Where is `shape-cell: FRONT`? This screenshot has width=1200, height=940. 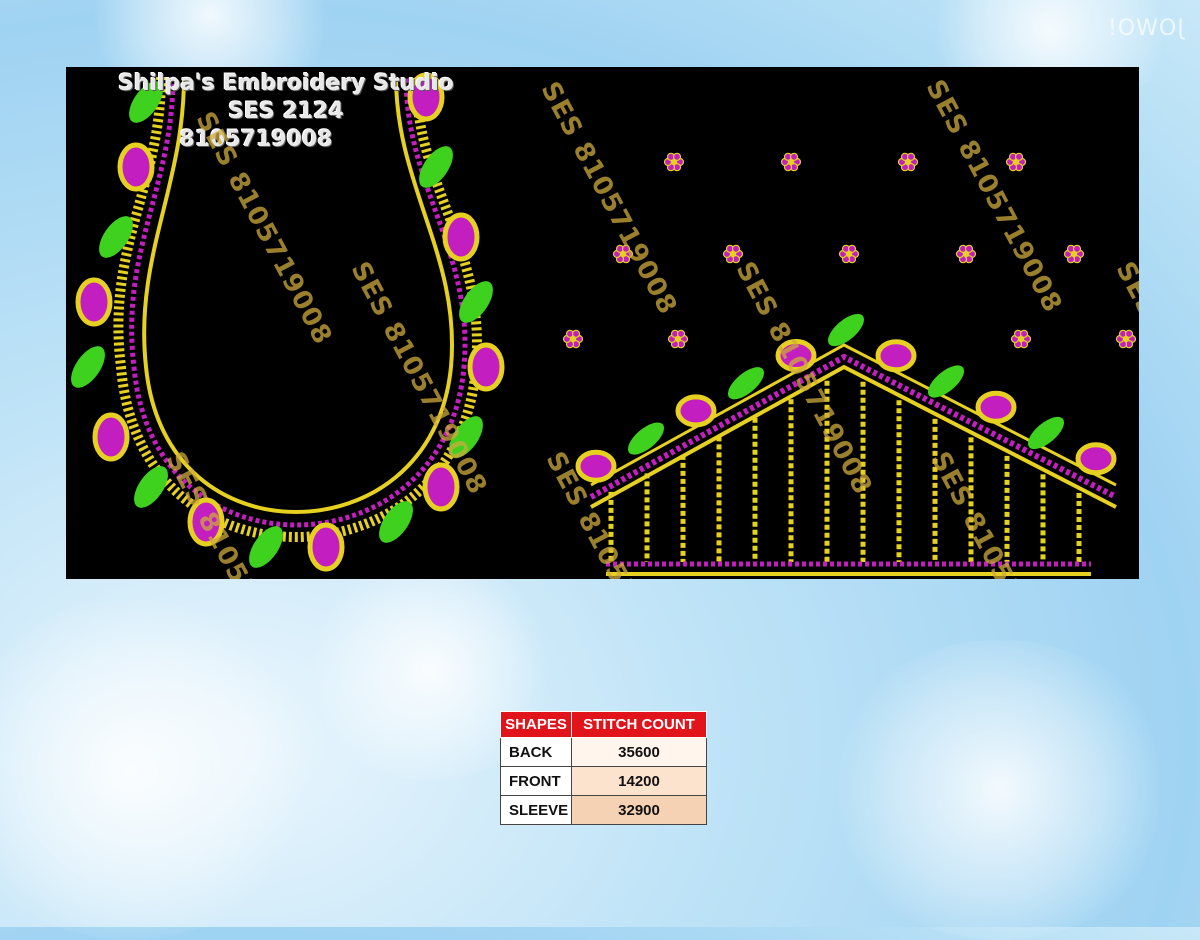 shape-cell: FRONT is located at coordinates (536, 781).